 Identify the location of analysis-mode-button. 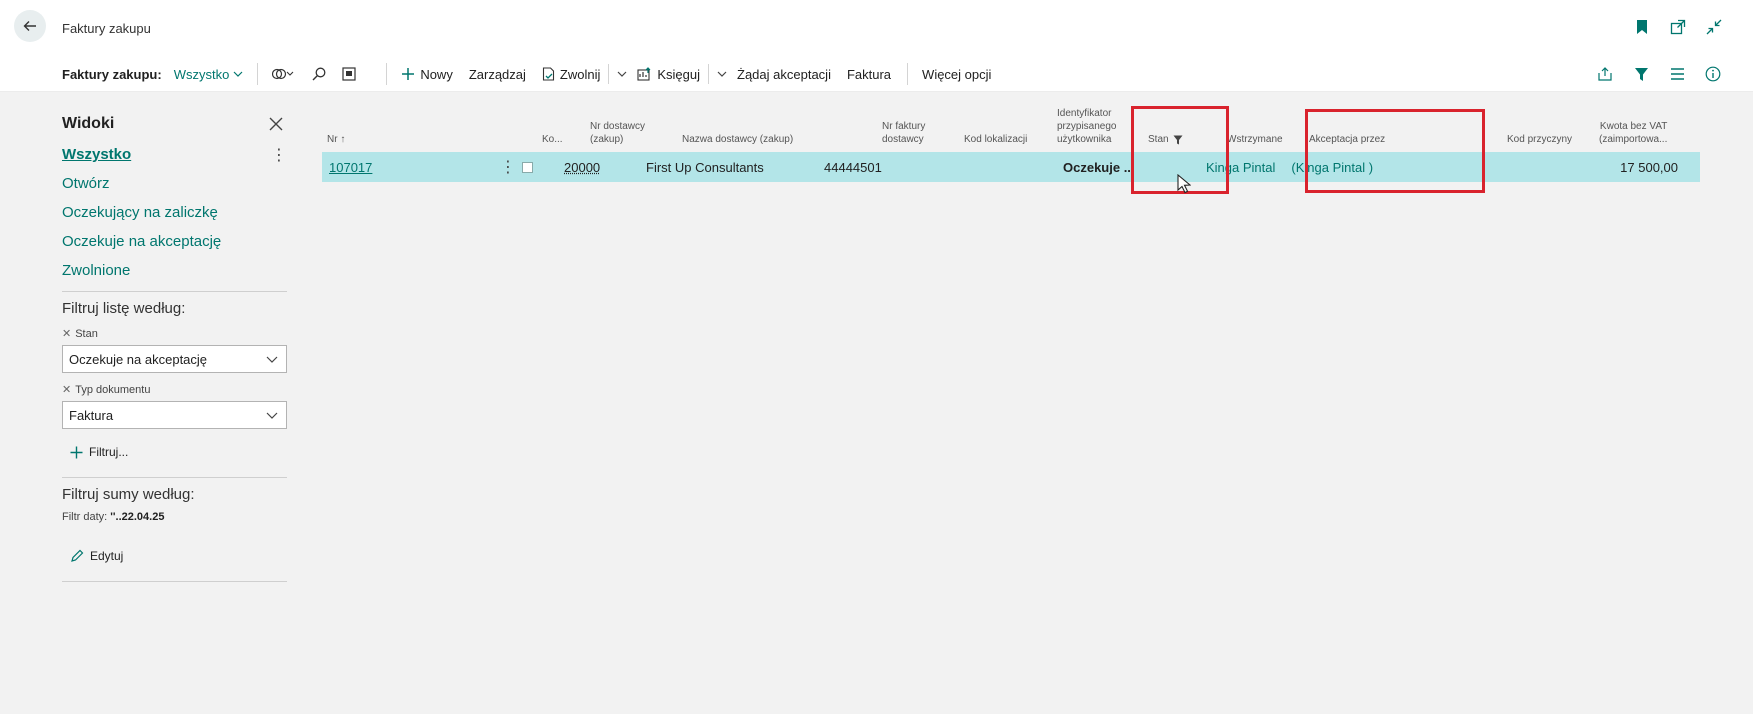
(284, 74).